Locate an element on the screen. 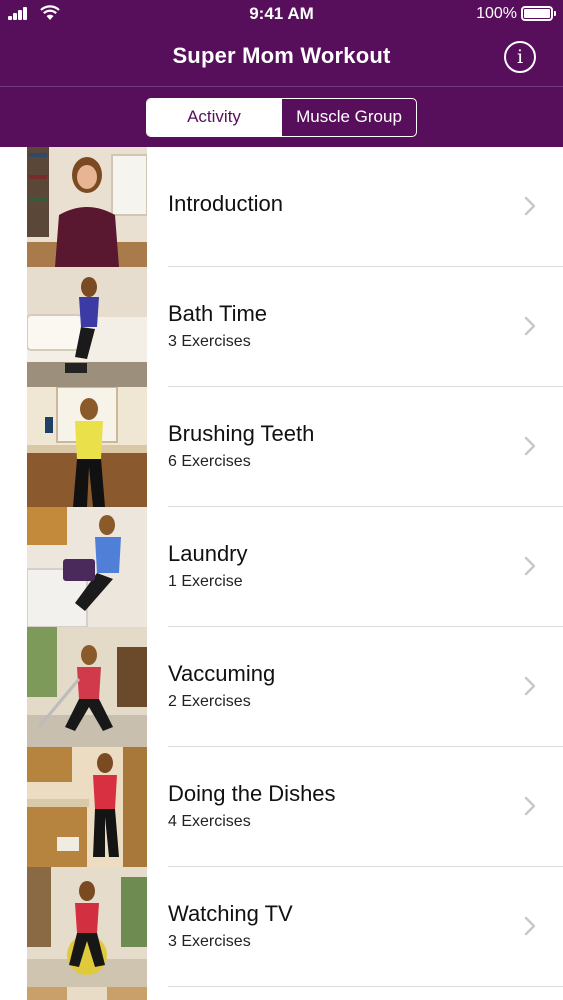 The height and width of the screenshot is (1000, 563). nav-title: Super Mom Workout is located at coordinates (281, 55).